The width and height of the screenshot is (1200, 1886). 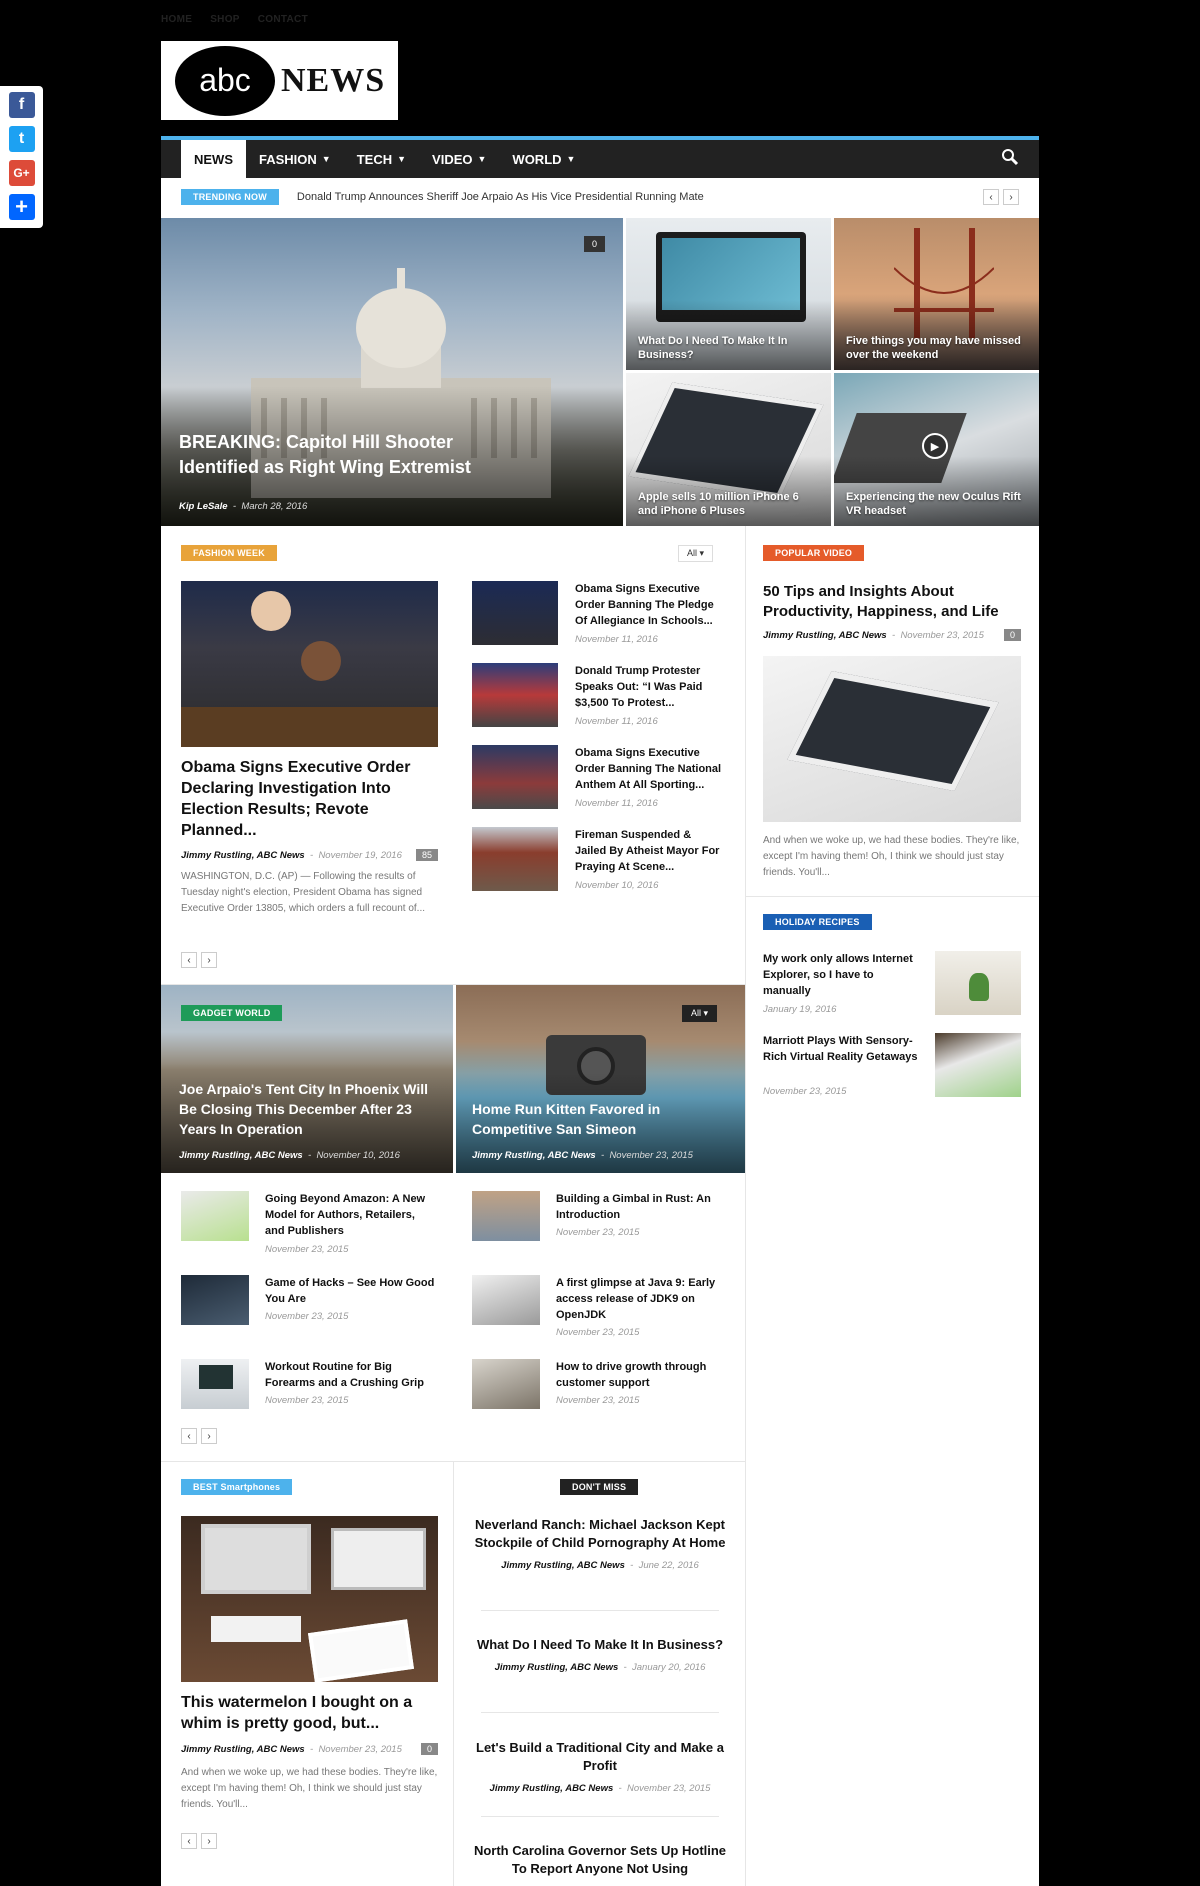 What do you see at coordinates (21, 139) in the screenshot?
I see `twitter-icon: t` at bounding box center [21, 139].